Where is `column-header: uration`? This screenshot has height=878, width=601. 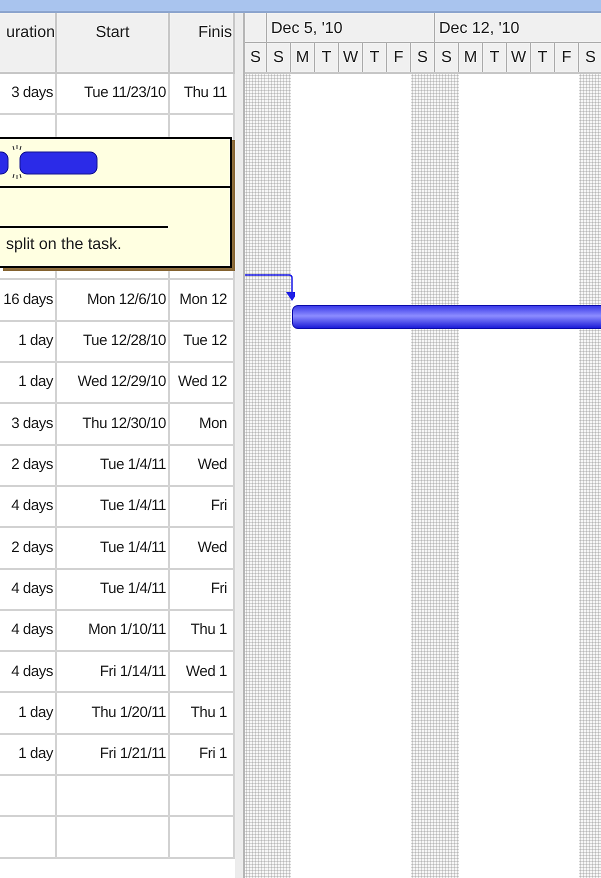
column-header: uration is located at coordinates (28, 43).